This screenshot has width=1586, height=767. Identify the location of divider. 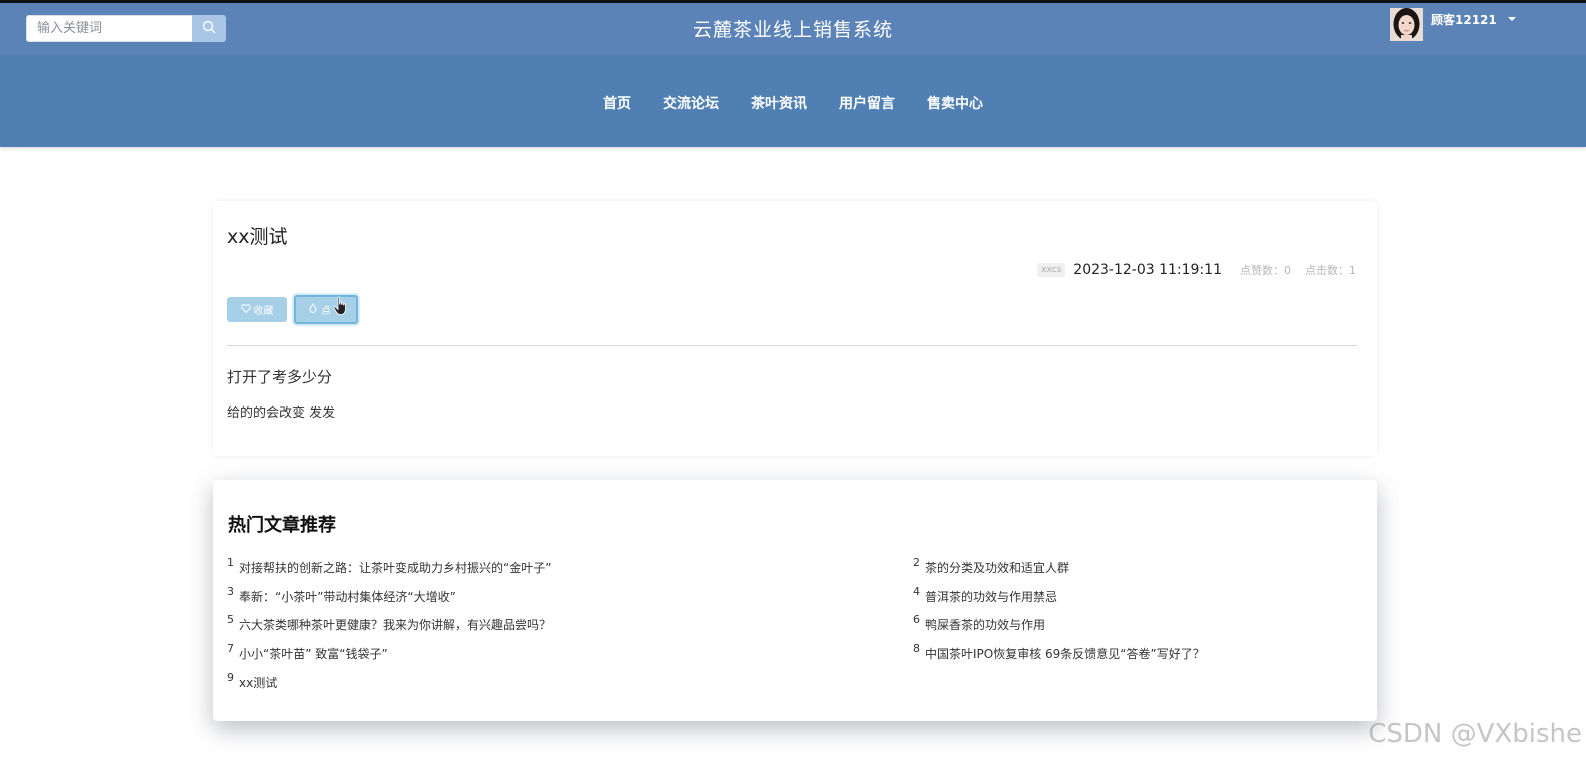
(792, 345).